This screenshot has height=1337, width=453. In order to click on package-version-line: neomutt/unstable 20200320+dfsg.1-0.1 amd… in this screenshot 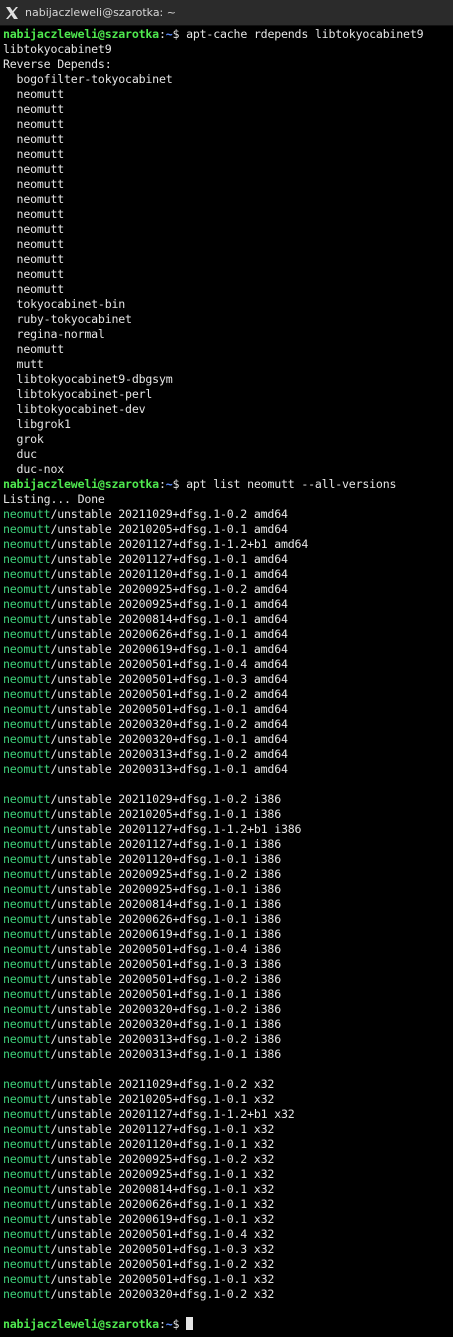, I will do `click(228, 739)`.